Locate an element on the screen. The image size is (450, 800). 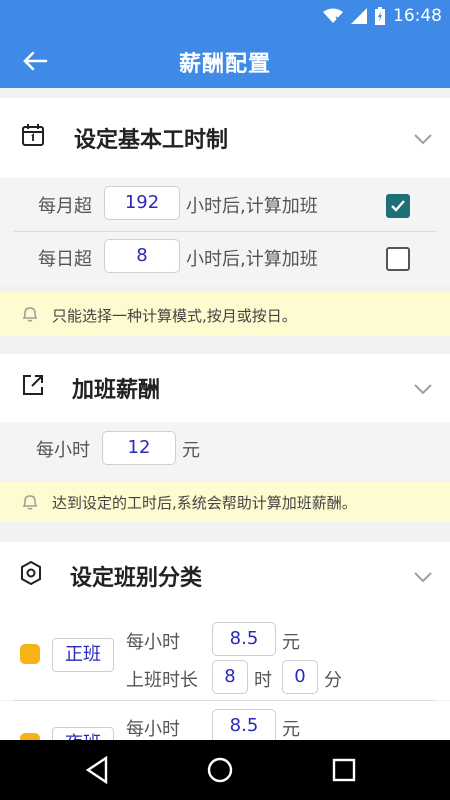
shift-name-tag: 夜班 is located at coordinates (83, 733).